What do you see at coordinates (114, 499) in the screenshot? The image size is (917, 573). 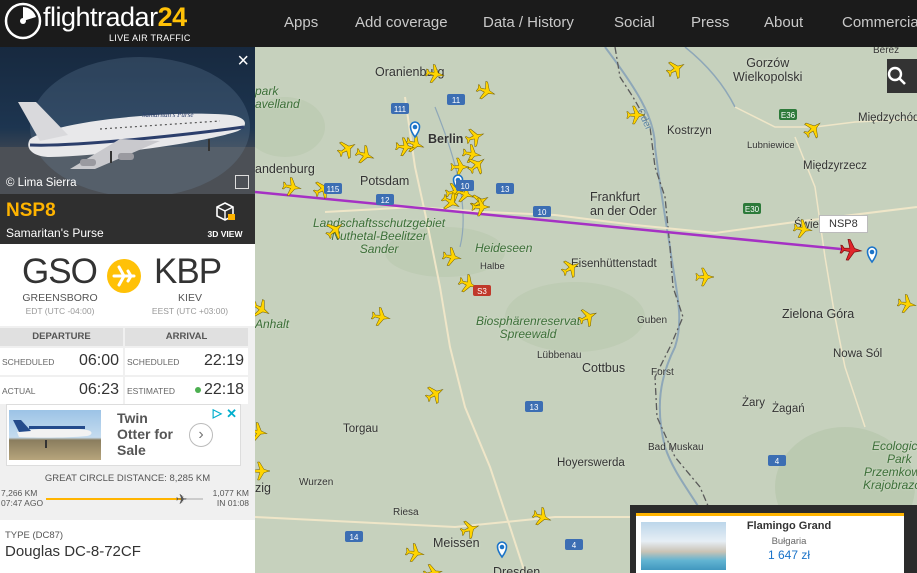 I see `progress-fill` at bounding box center [114, 499].